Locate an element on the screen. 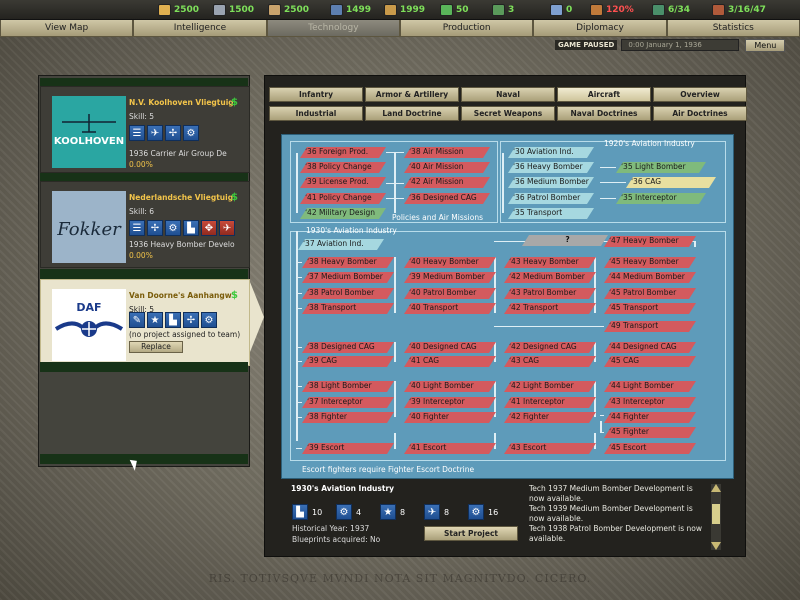 Image resolution: width=800 pixels, height=600 pixels. tech-node: '38 Fighter is located at coordinates (348, 417).